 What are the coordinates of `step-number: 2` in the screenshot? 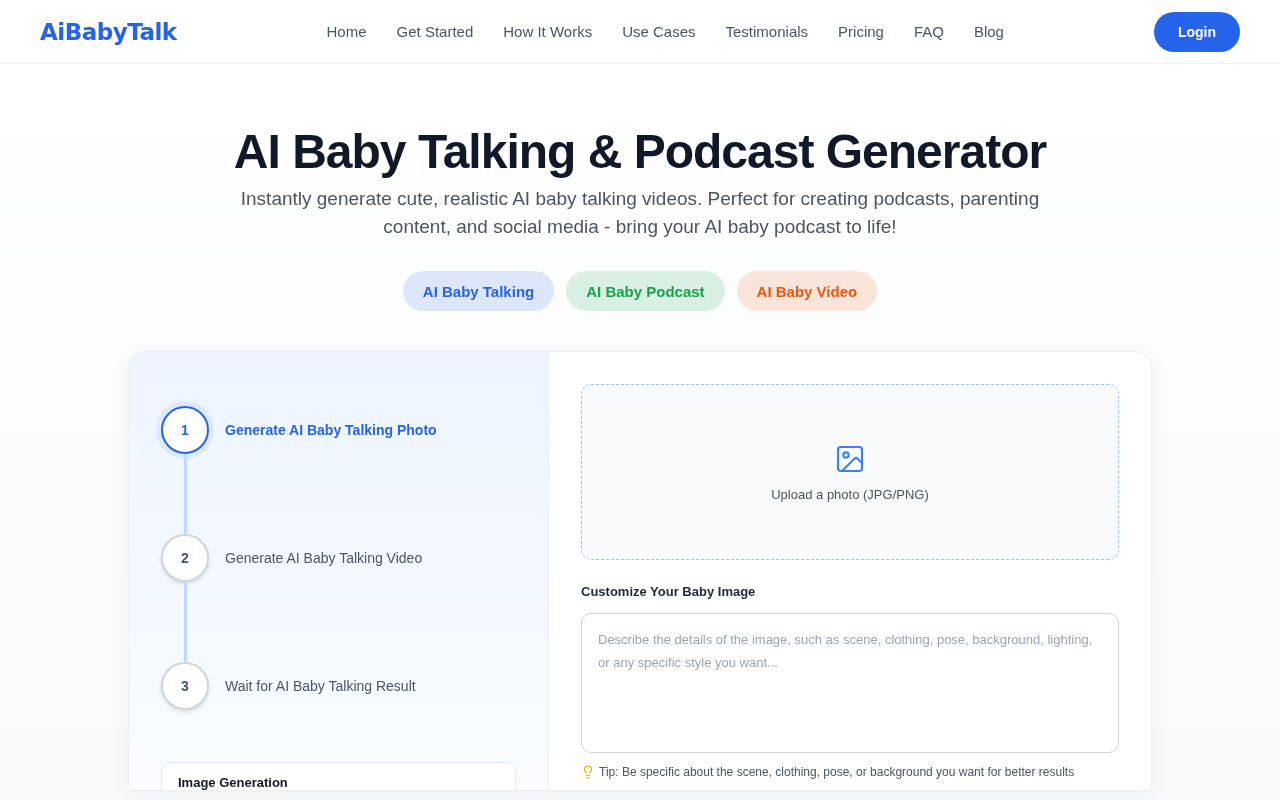 It's located at (185, 558).